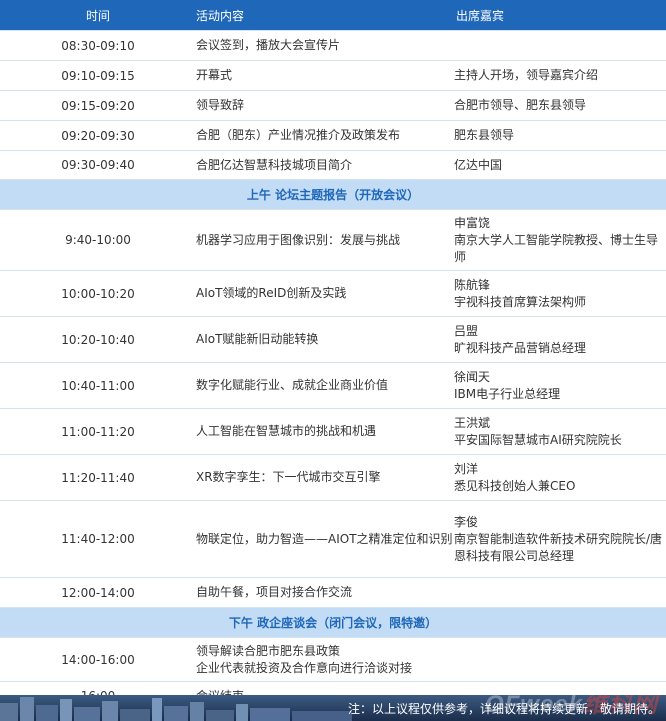 The width and height of the screenshot is (666, 721). What do you see at coordinates (325, 477) in the screenshot?
I see `agenda-topic: XR数字孪生：下一代城市交互引擎` at bounding box center [325, 477].